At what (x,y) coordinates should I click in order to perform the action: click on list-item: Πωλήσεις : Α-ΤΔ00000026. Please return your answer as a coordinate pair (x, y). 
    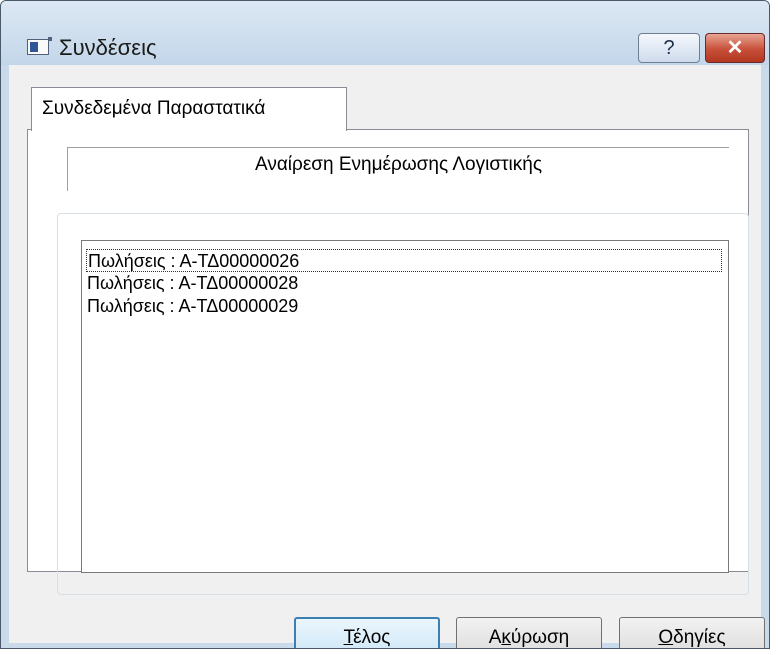
    Looking at the image, I should click on (404, 260).